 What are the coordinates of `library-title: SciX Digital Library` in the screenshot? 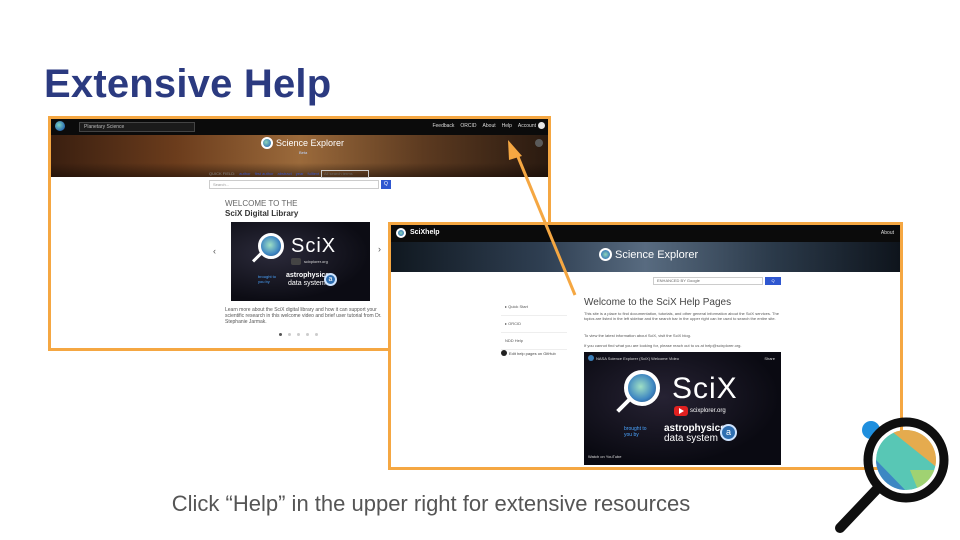 It's located at (262, 213).